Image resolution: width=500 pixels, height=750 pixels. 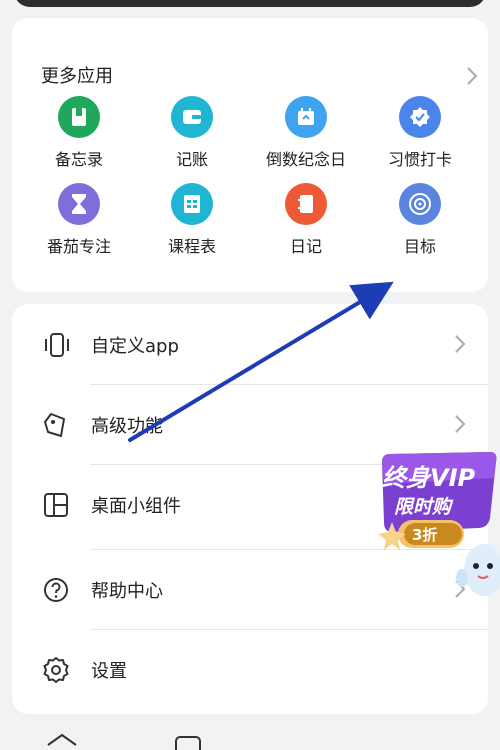 I want to click on menu-item-label: 自定义app, so click(x=135, y=346).